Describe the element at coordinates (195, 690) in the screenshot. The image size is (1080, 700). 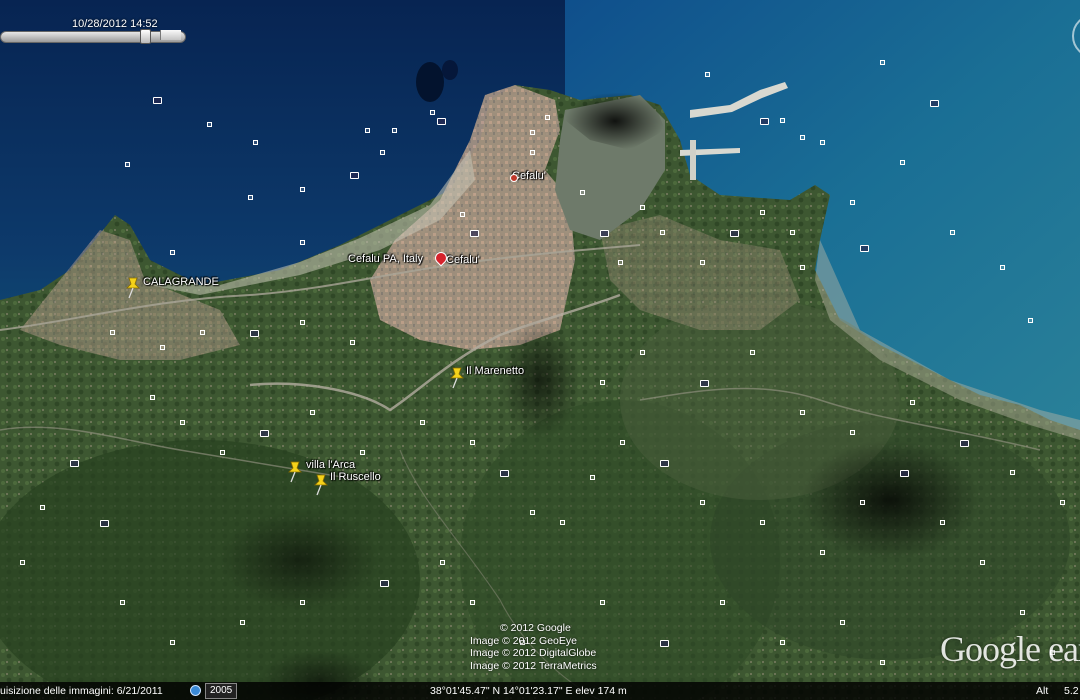
I see `historical-imagery-icon` at that location.